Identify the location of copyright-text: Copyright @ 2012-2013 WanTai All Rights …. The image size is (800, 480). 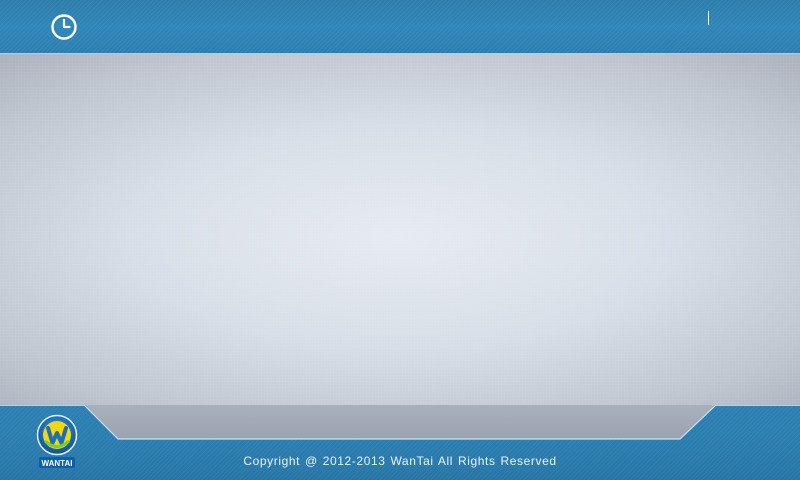
(400, 461).